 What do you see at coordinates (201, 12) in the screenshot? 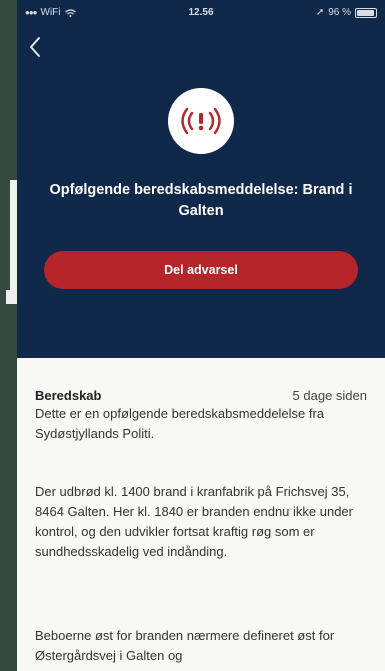
I see `status-bar: ●●● WiFi 12.56 ➚ 96 %` at bounding box center [201, 12].